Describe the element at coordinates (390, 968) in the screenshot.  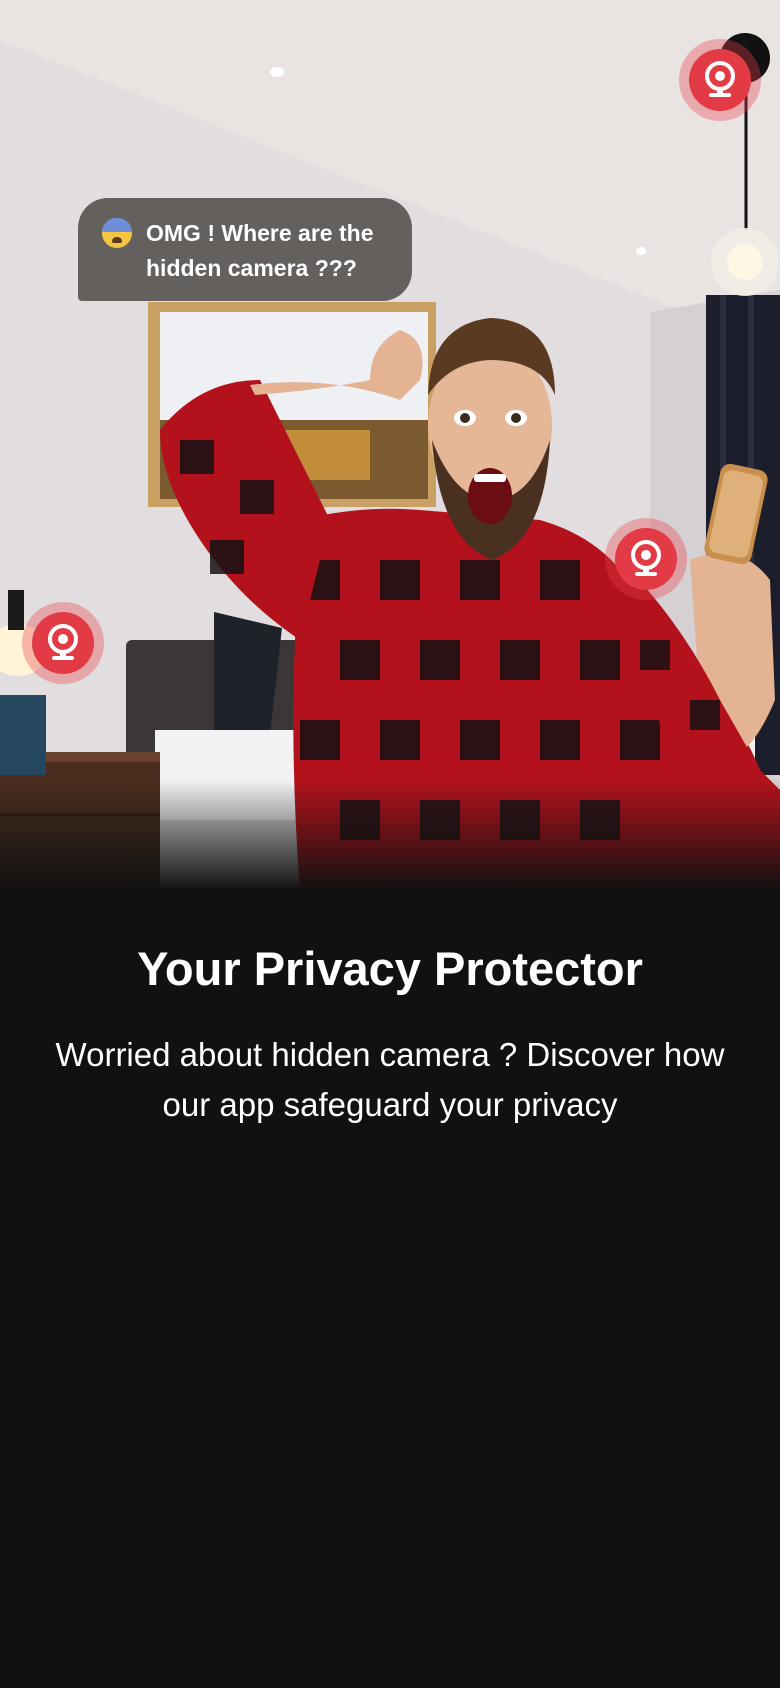
I see `page-title: Your Privacy Protector` at that location.